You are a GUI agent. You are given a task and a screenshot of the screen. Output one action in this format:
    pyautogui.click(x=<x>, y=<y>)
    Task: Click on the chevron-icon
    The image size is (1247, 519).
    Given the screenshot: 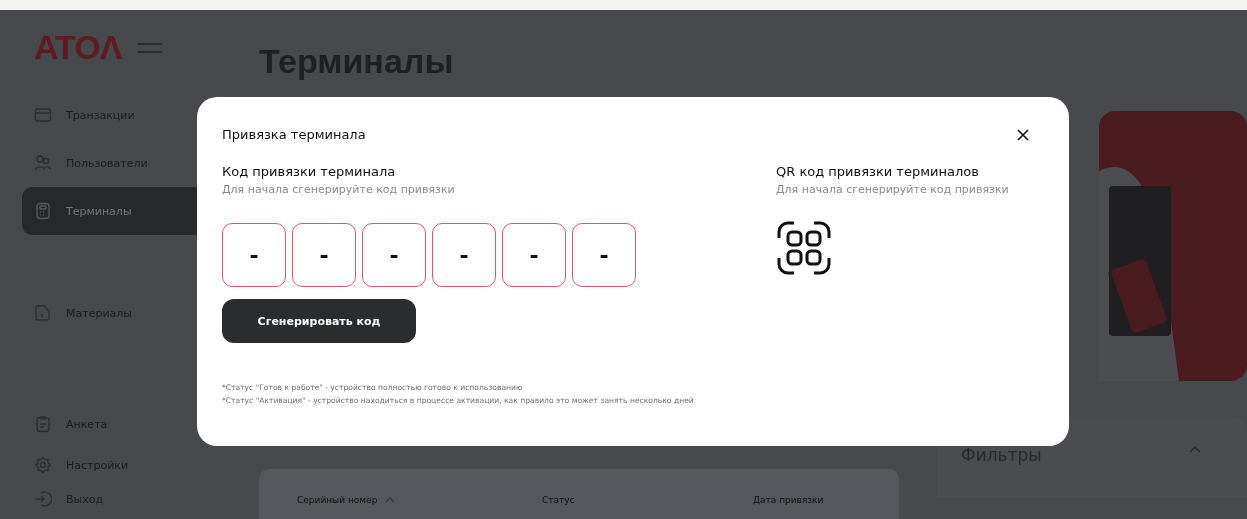 What is the action you would take?
    pyautogui.click(x=1195, y=449)
    